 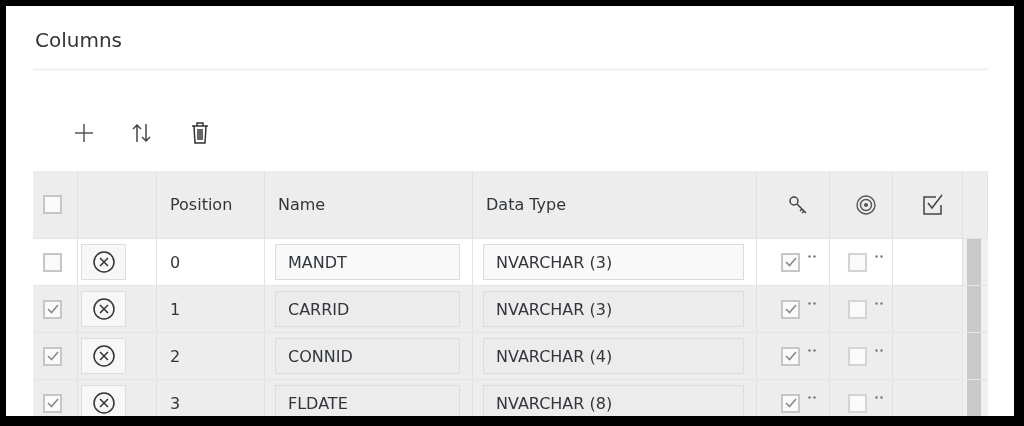 What do you see at coordinates (200, 133) in the screenshot?
I see `trash-icon` at bounding box center [200, 133].